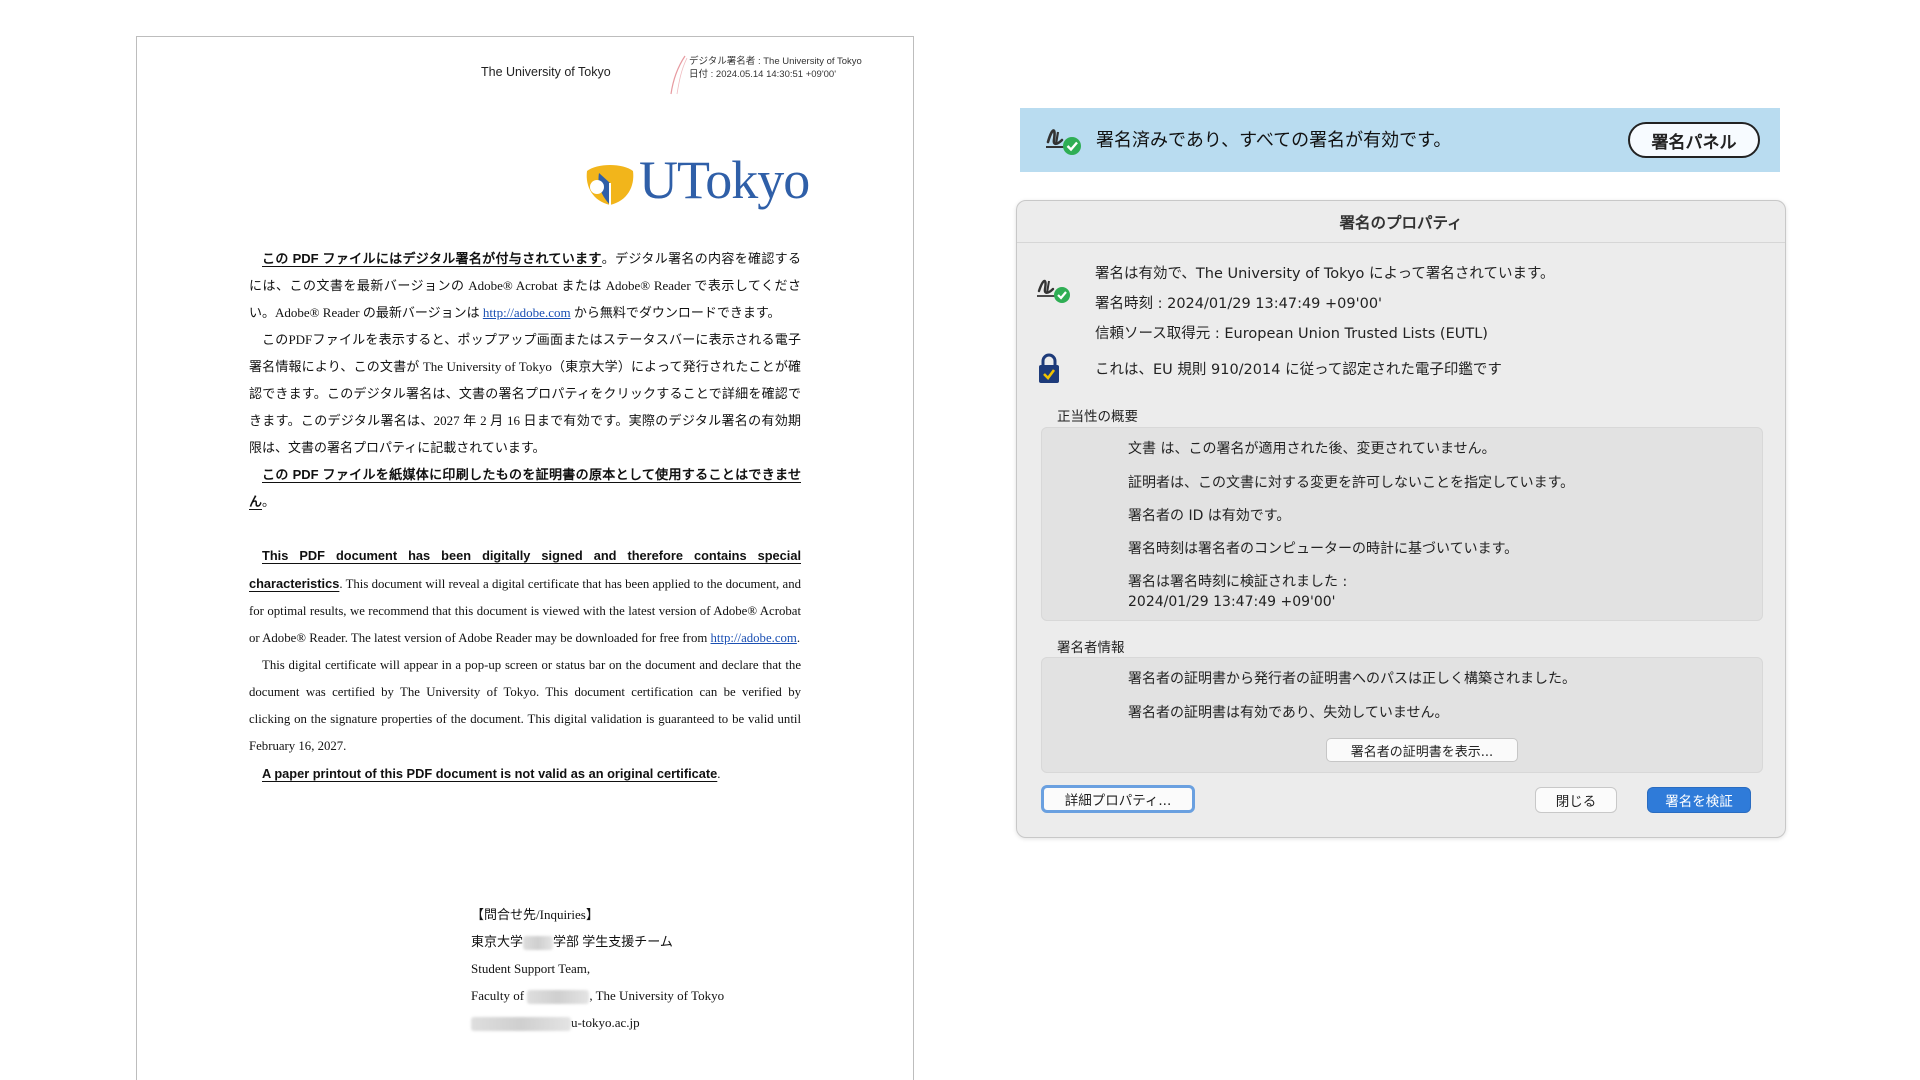  I want to click on eu-regulation-line: これは、EU 規則 910/2014 に従って認定された電子印鑑です, so click(1298, 370).